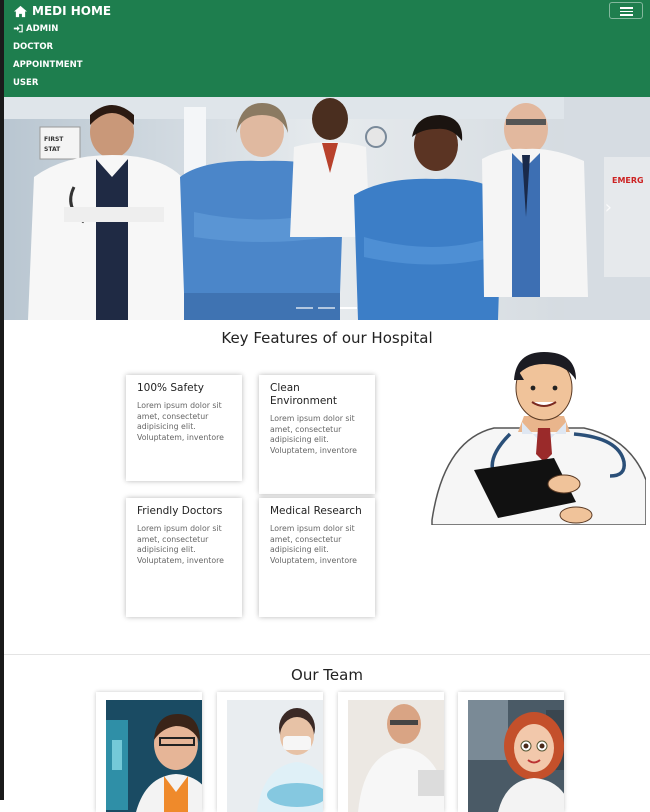 The width and height of the screenshot is (650, 812). Describe the element at coordinates (304, 394) in the screenshot. I see `feature-card-title: Clean Environment` at that location.